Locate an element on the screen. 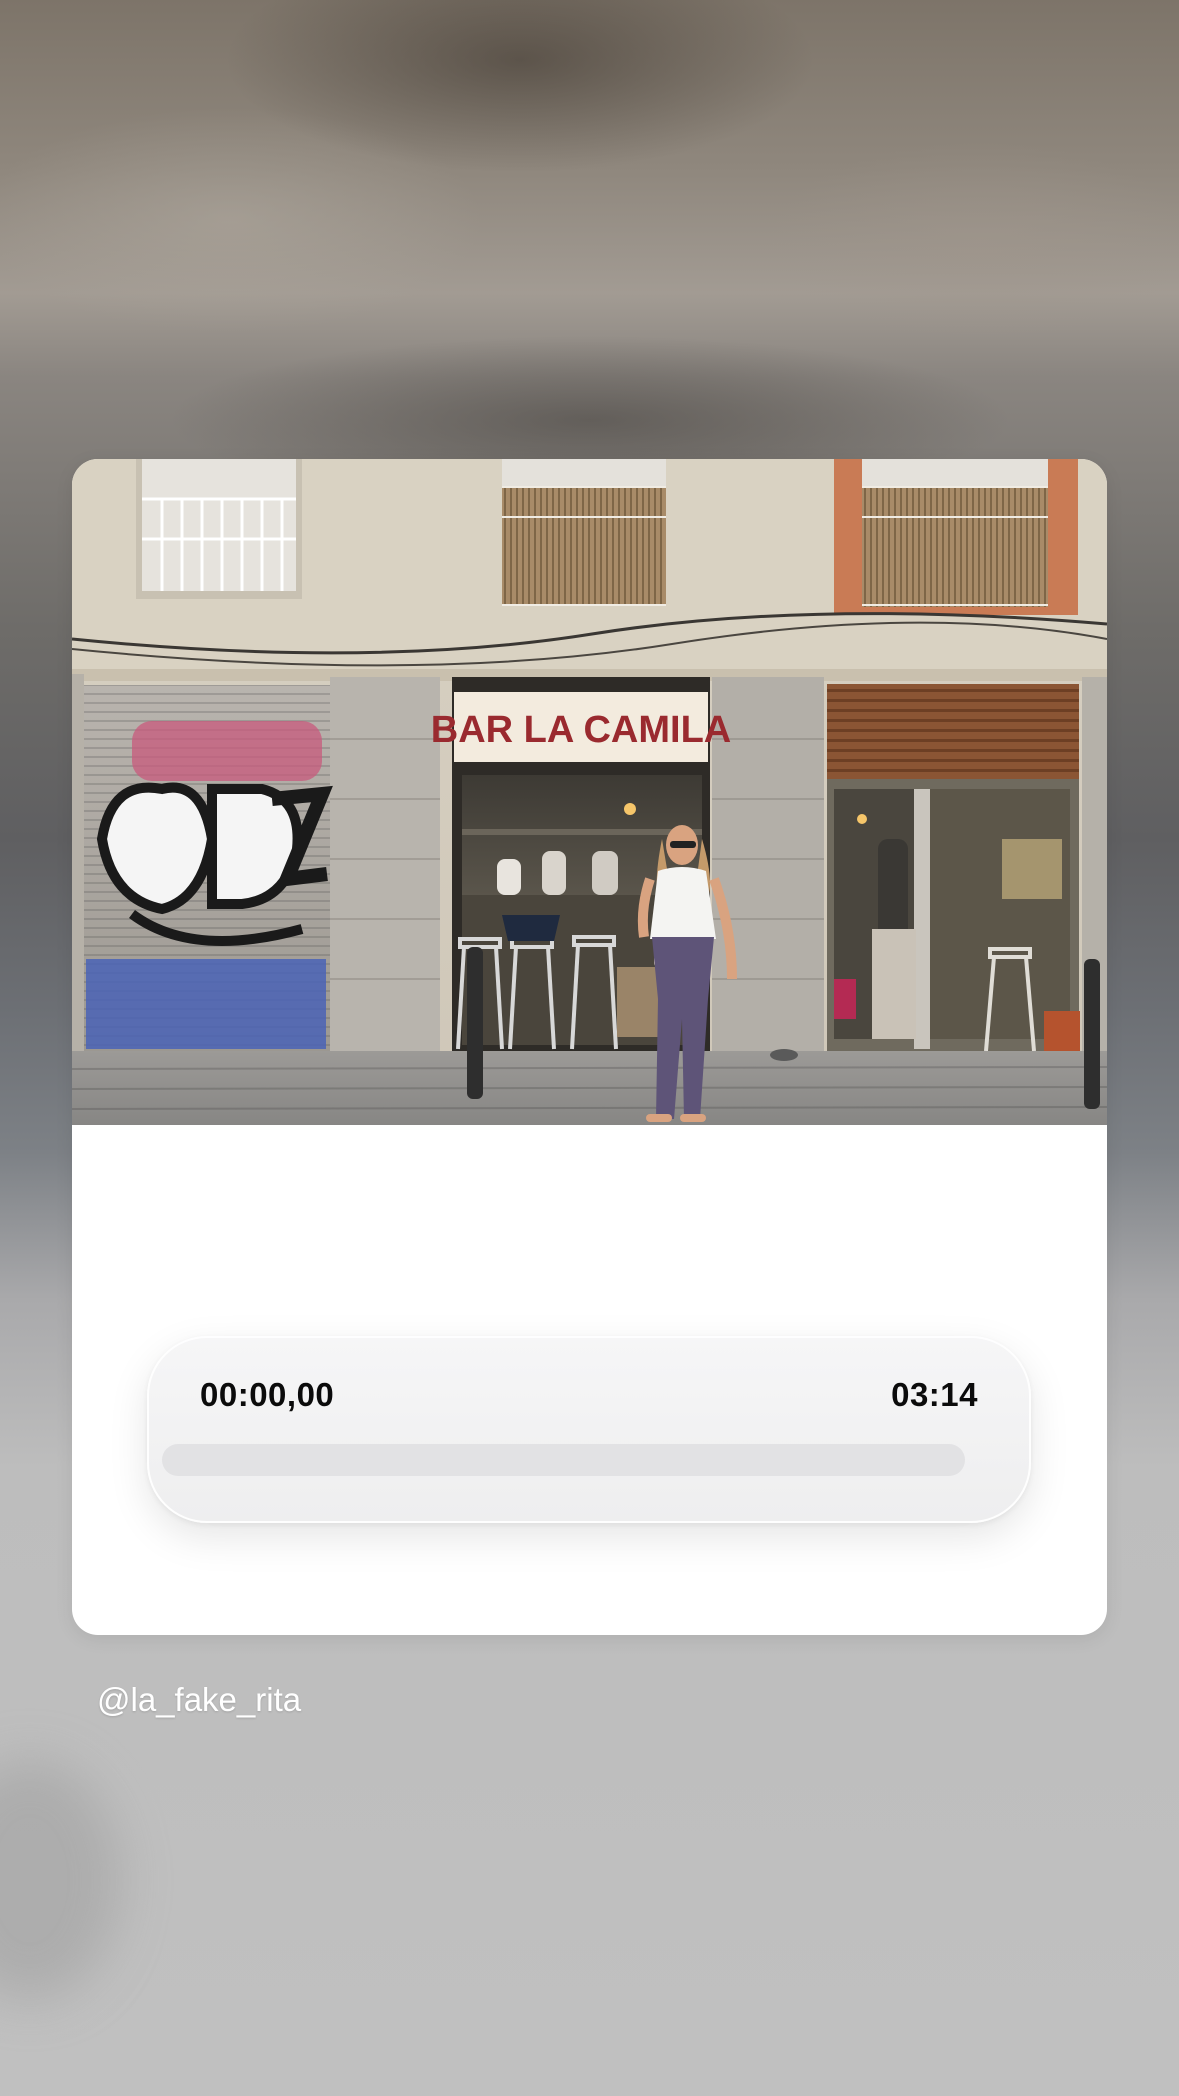  audio-player: 00:00,00 03:14 is located at coordinates (589, 1429).